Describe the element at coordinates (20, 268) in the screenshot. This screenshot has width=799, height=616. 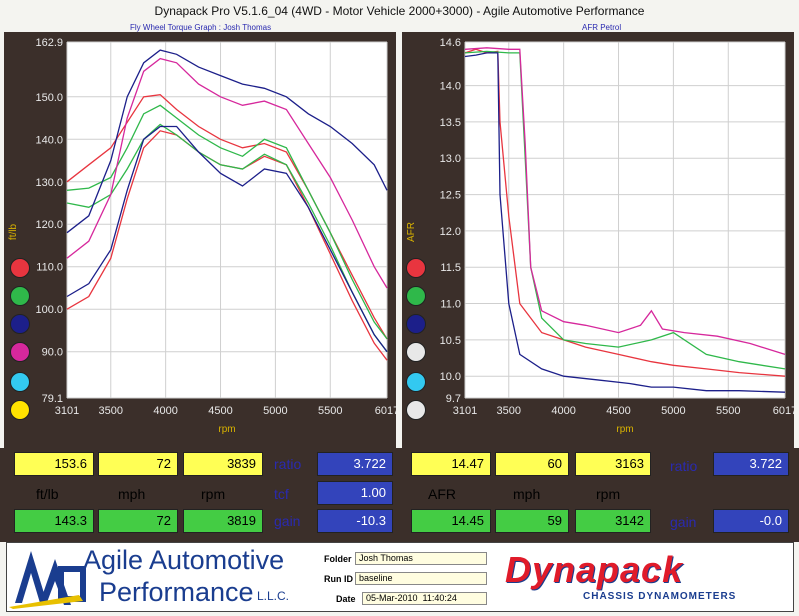
I see `run-dot-red` at that location.